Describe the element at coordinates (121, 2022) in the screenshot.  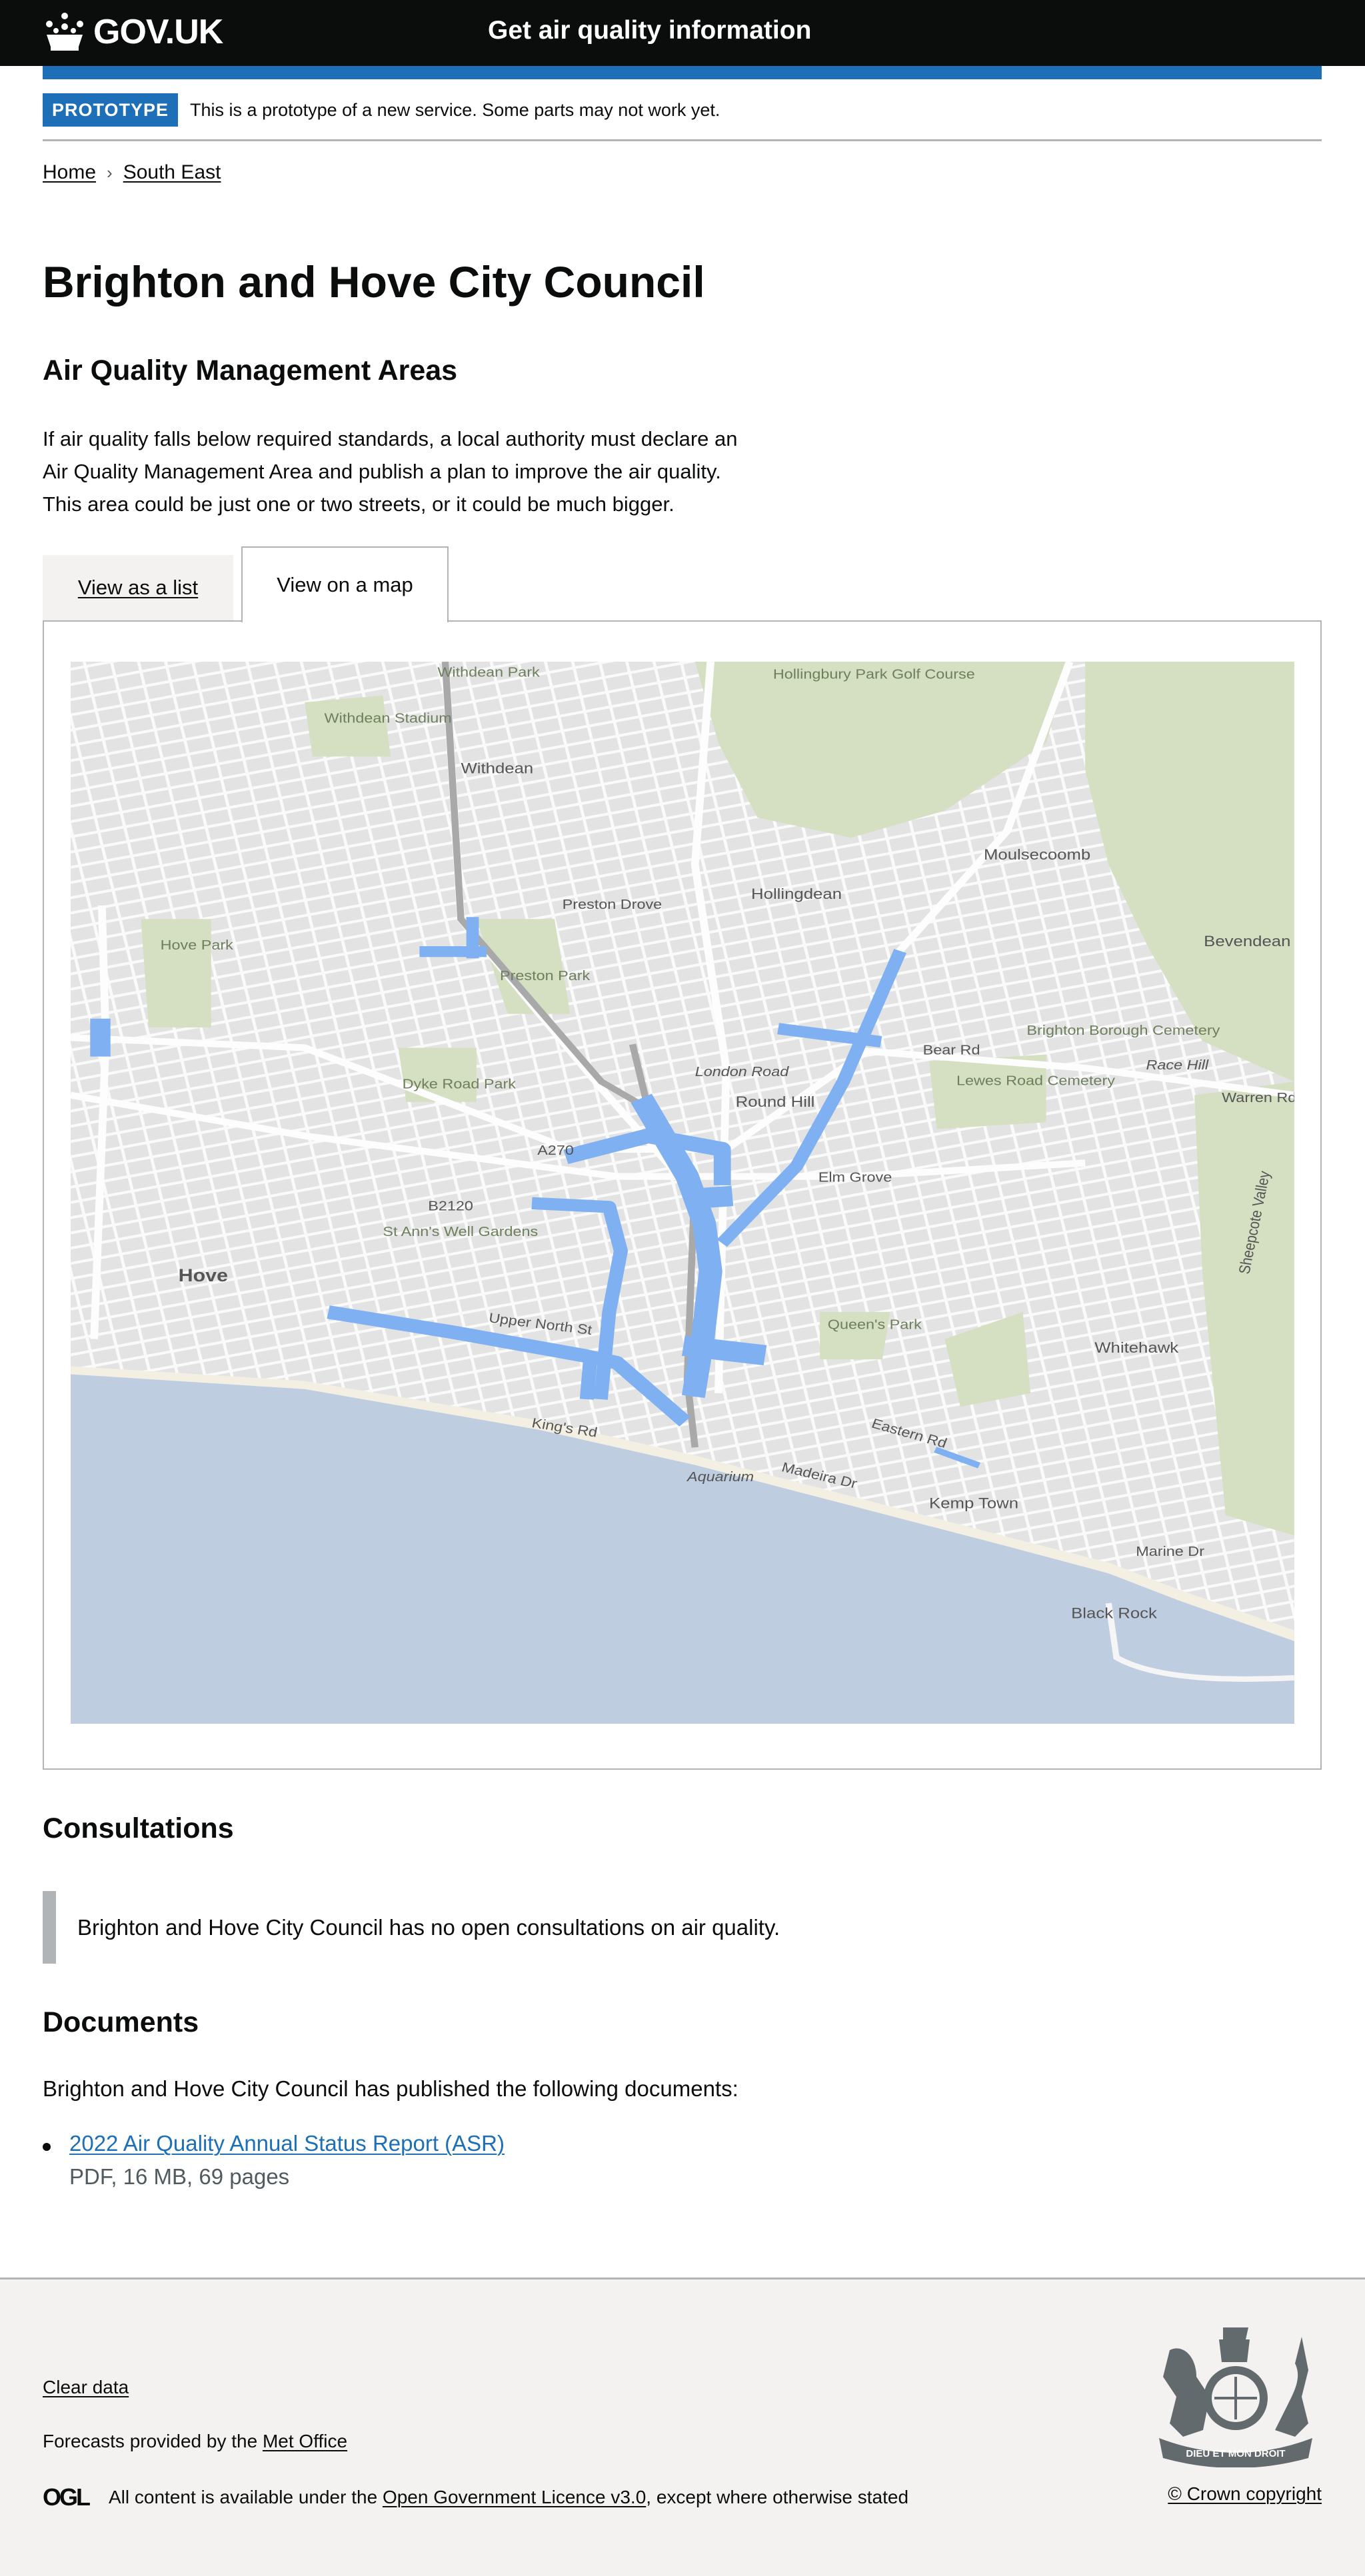
I see `documents-heading: Documents` at that location.